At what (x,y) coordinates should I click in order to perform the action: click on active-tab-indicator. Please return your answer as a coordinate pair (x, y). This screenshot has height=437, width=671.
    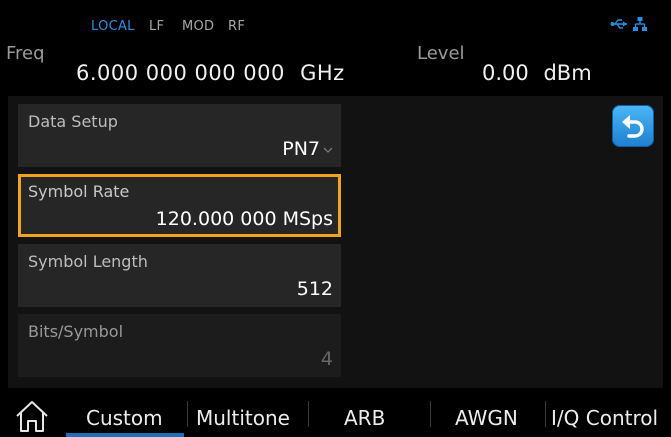
    Looking at the image, I should click on (125, 435).